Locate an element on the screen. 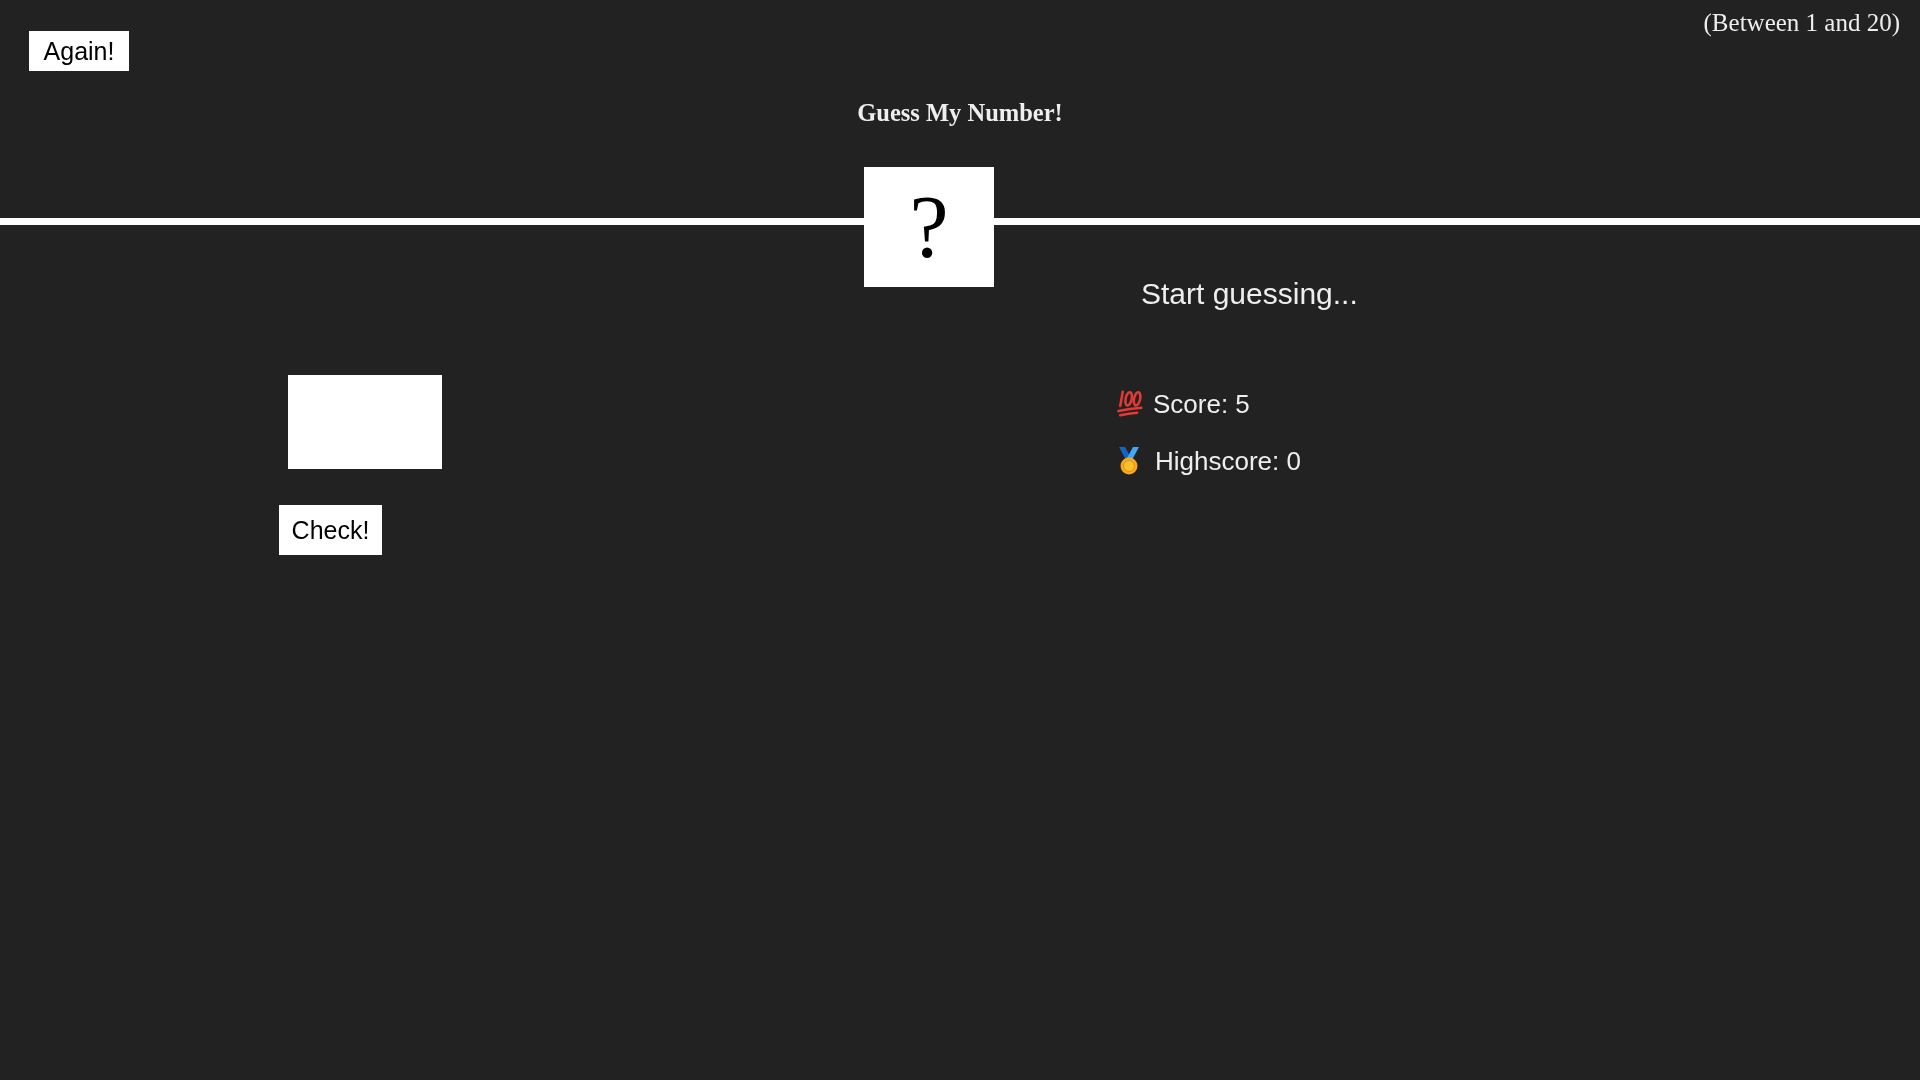  hidden-number: ? is located at coordinates (929, 227).